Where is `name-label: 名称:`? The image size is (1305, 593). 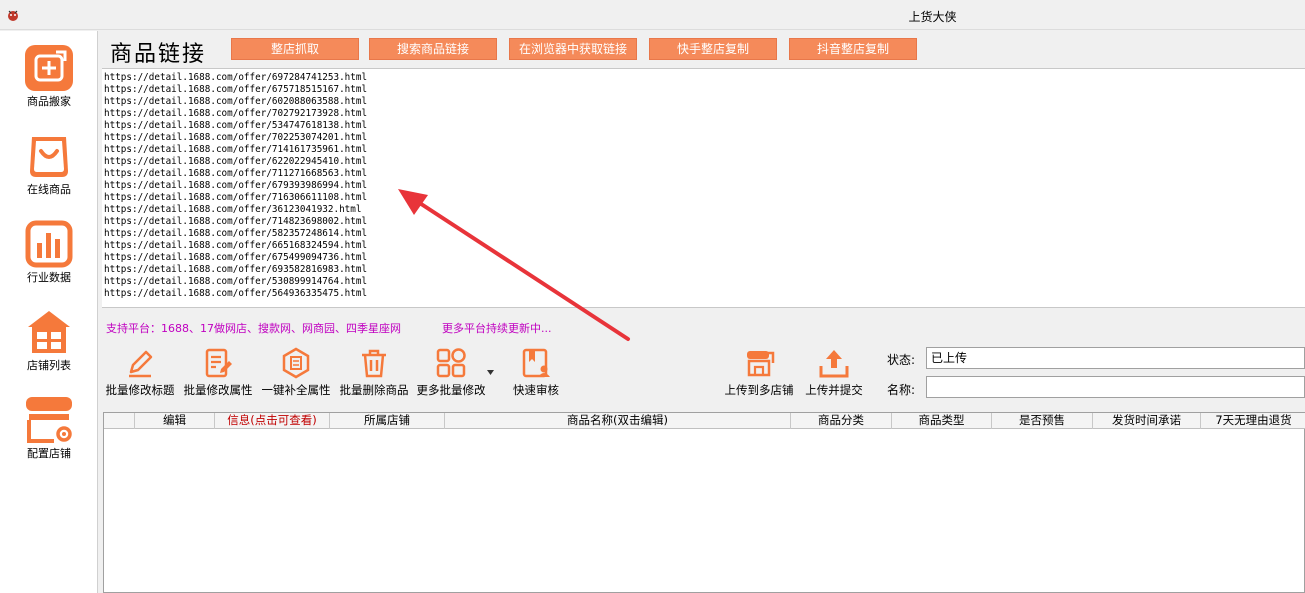
name-label: 名称: is located at coordinates (901, 390).